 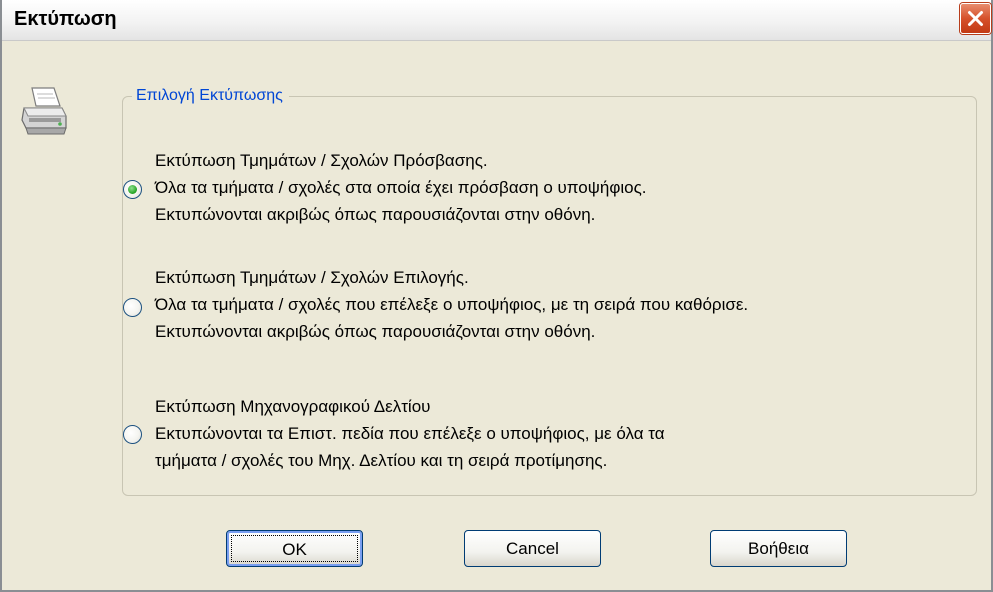 I want to click on radio-access, so click(x=132, y=189).